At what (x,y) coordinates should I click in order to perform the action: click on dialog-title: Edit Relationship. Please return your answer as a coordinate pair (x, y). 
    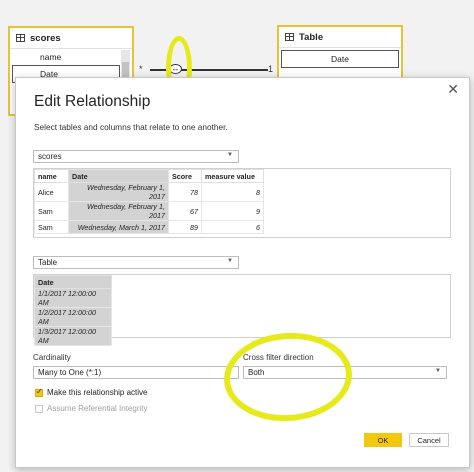
    Looking at the image, I should click on (92, 101).